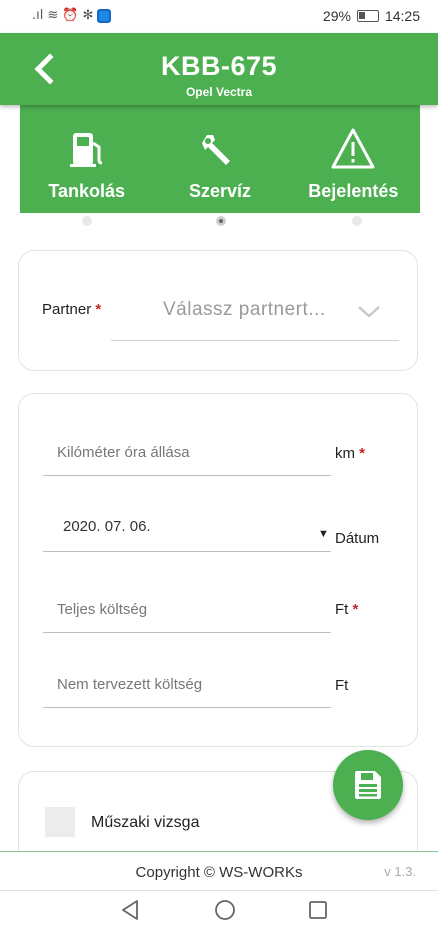 The image size is (438, 927). I want to click on save-button, so click(368, 785).